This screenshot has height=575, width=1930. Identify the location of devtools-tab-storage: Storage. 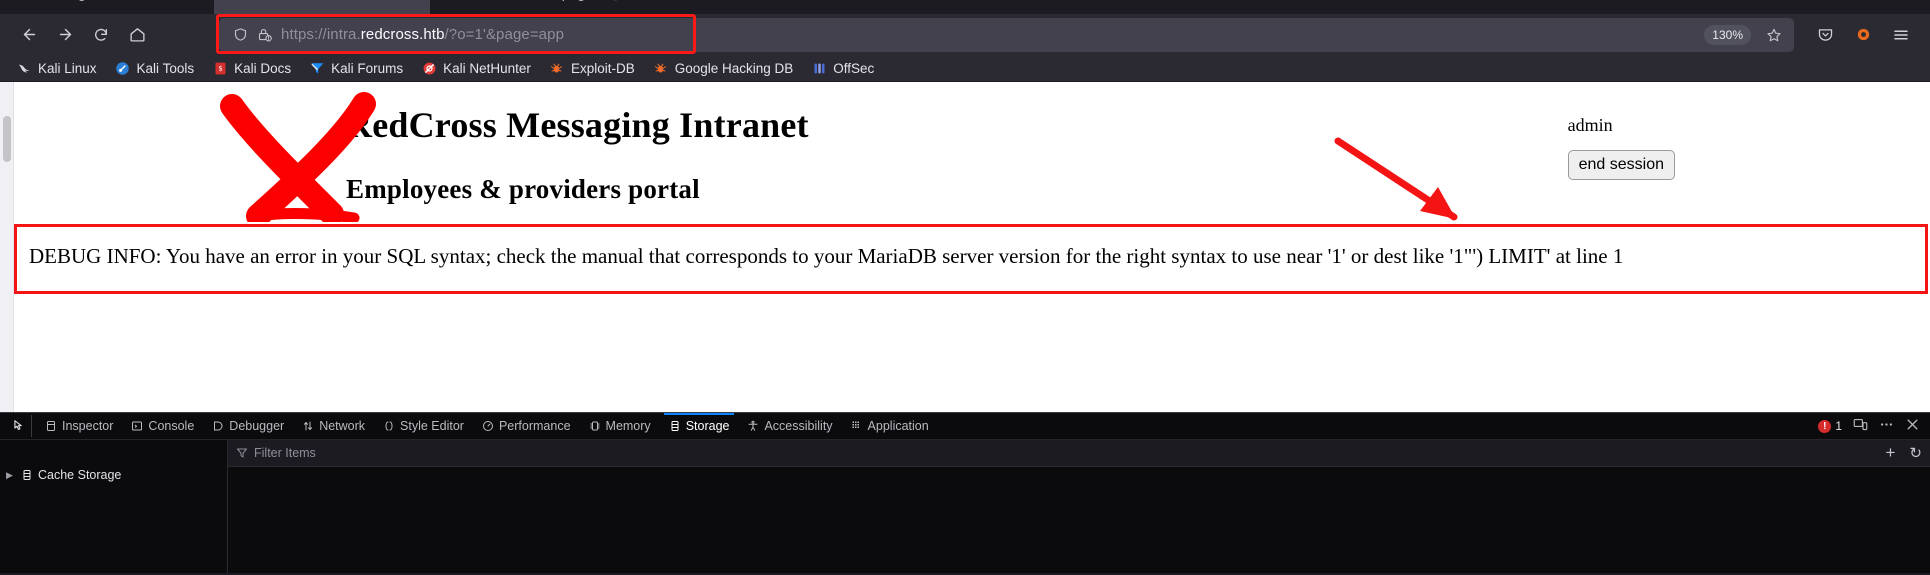
(699, 426).